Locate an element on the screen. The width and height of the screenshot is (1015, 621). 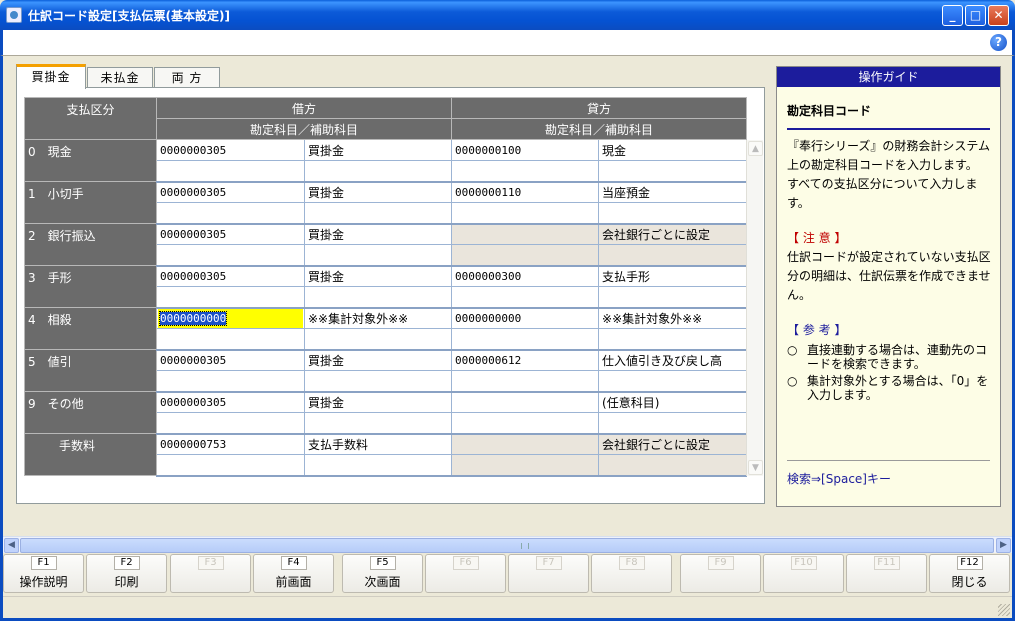
scroll-down-icon: ▼ is located at coordinates (755, 467).